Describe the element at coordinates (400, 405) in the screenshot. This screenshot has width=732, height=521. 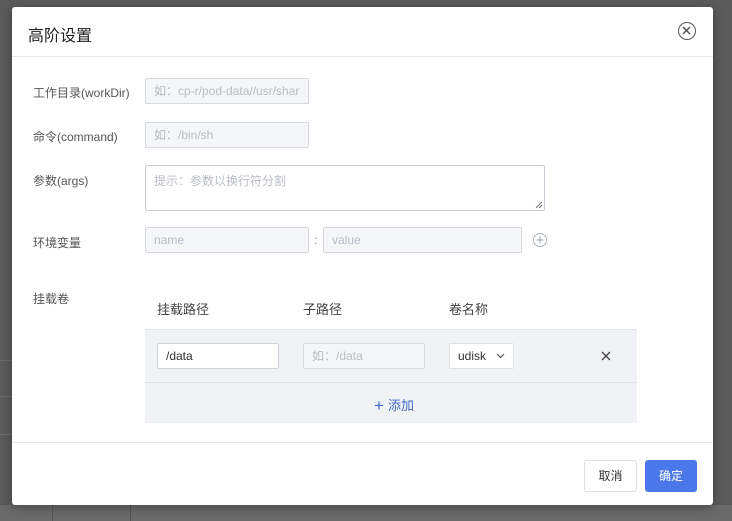
I see `add-volume-label: 添加` at that location.